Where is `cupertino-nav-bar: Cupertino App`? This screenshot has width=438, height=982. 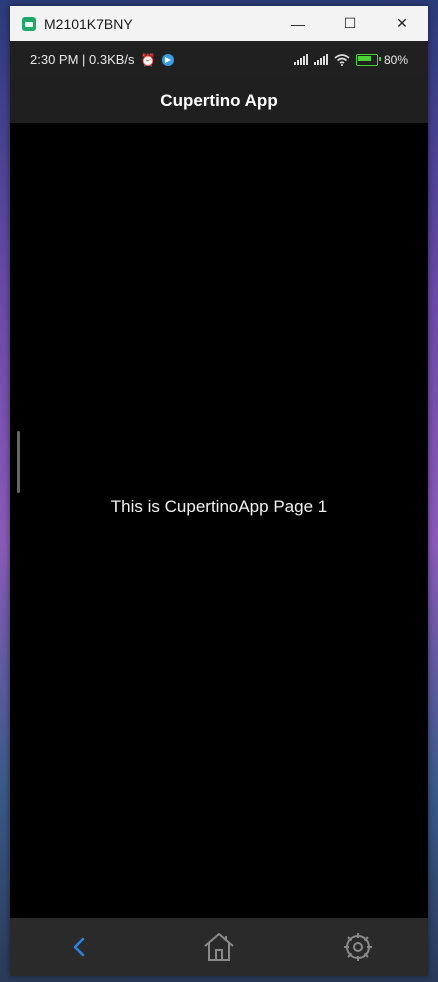
cupertino-nav-bar: Cupertino App is located at coordinates (219, 100).